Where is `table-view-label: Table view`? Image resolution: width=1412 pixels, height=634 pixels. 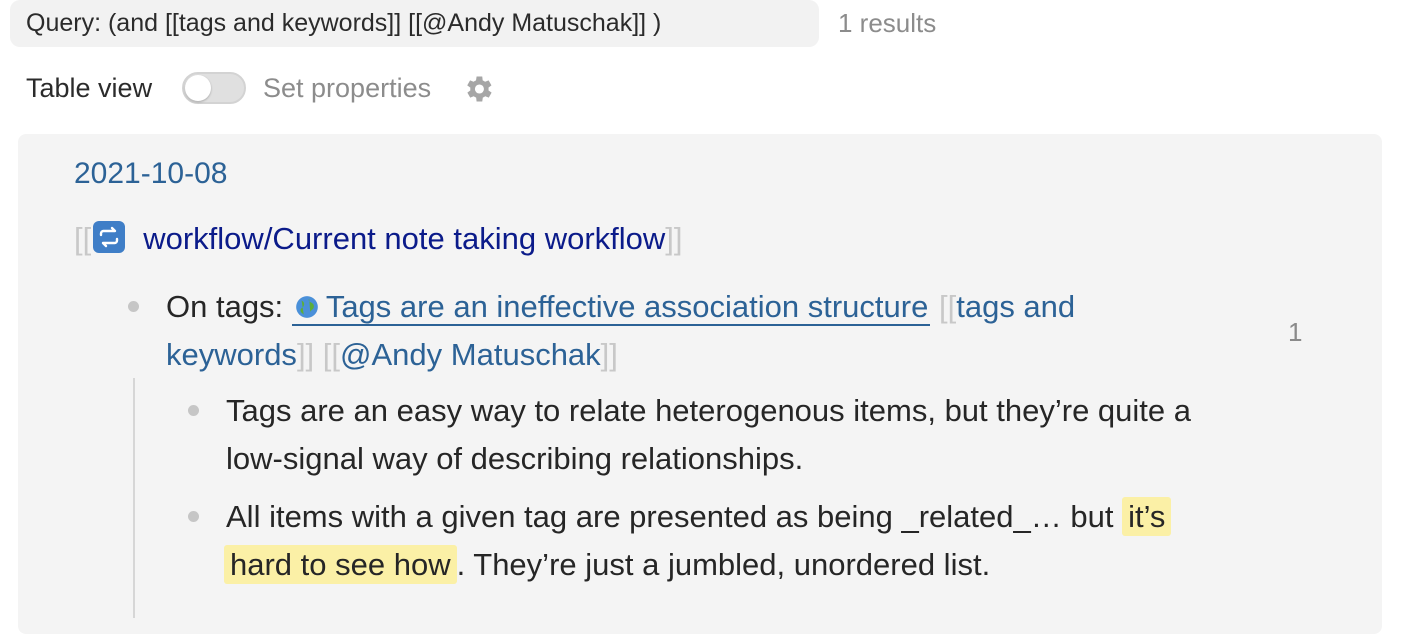 table-view-label: Table view is located at coordinates (89, 88).